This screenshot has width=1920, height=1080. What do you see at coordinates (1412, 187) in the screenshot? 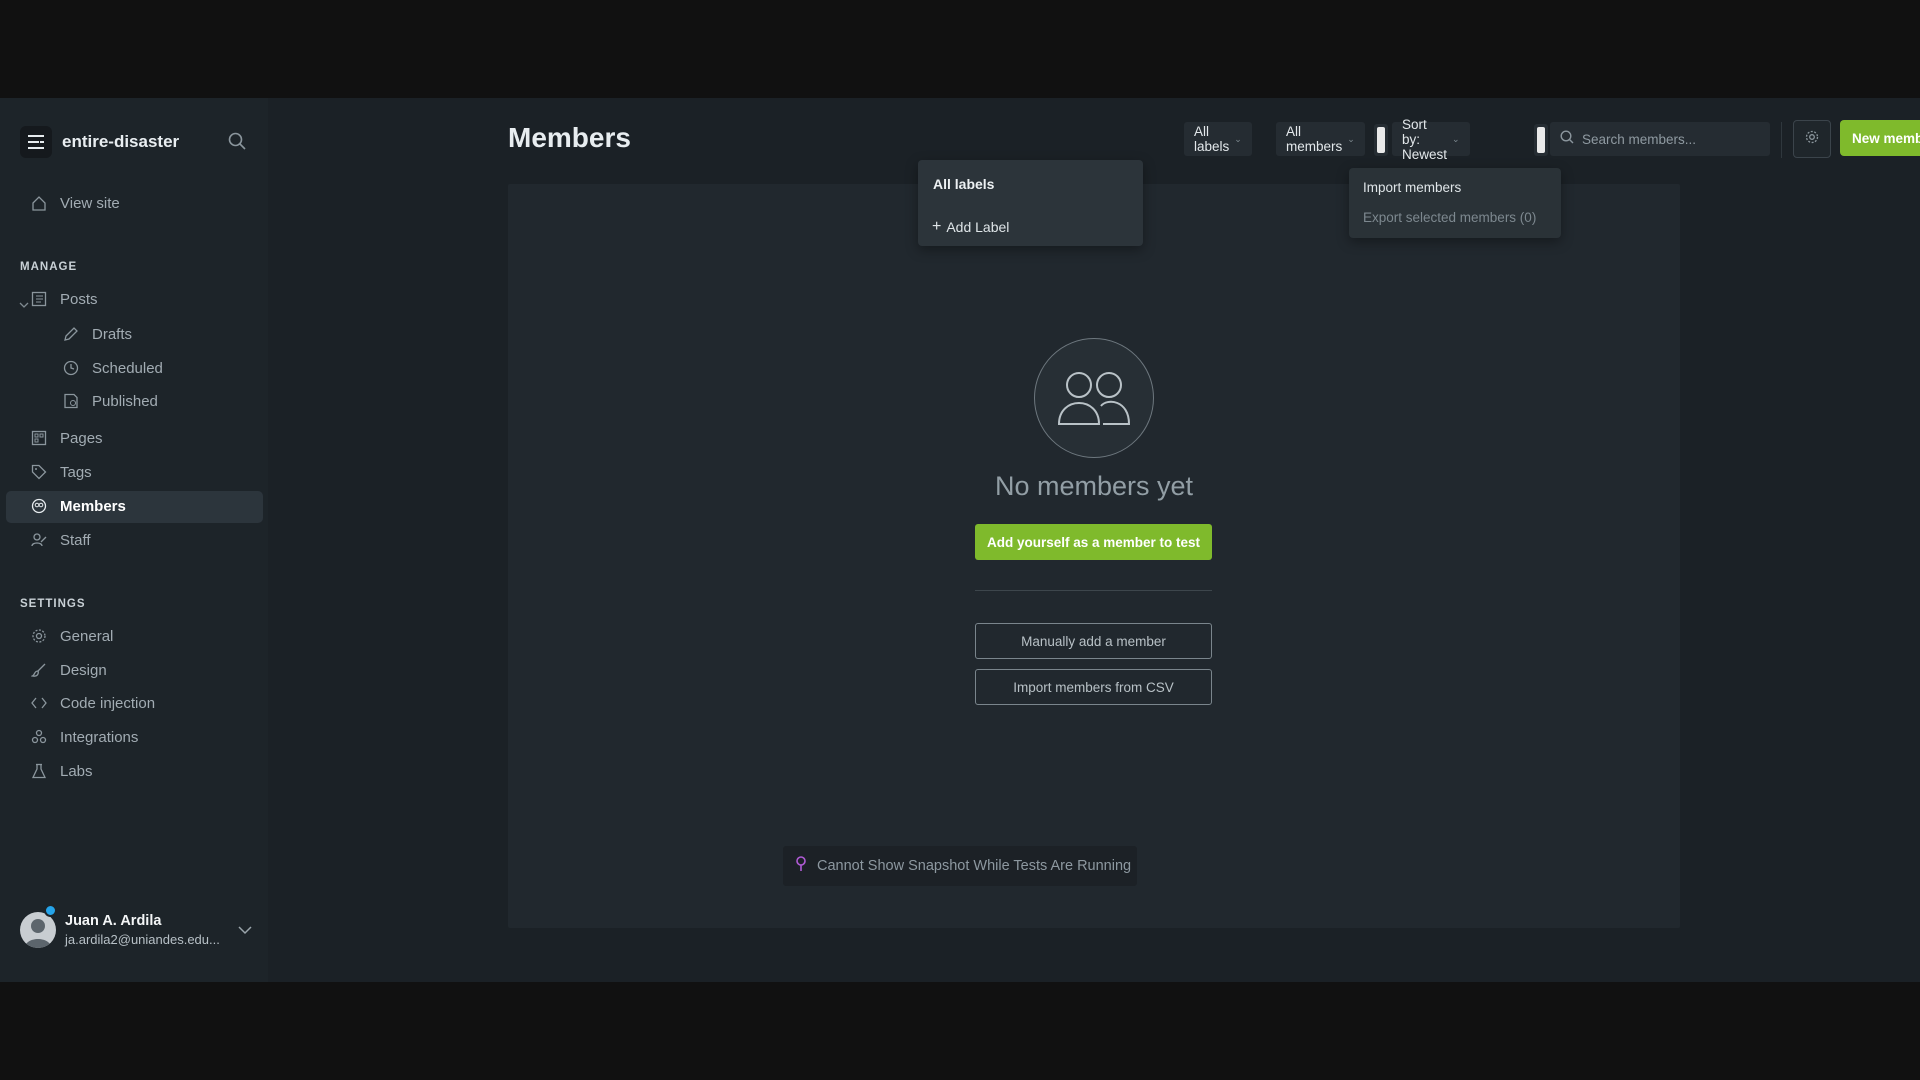
I see `import-members-item: Import members` at bounding box center [1412, 187].